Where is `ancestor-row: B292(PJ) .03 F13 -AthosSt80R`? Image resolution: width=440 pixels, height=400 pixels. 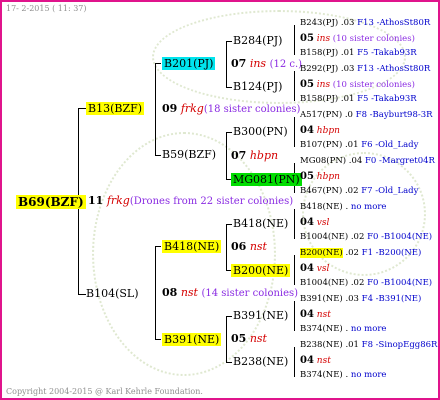
ancestor-row: B292(PJ) .03 F13 -AthosSt80R is located at coordinates (365, 69).